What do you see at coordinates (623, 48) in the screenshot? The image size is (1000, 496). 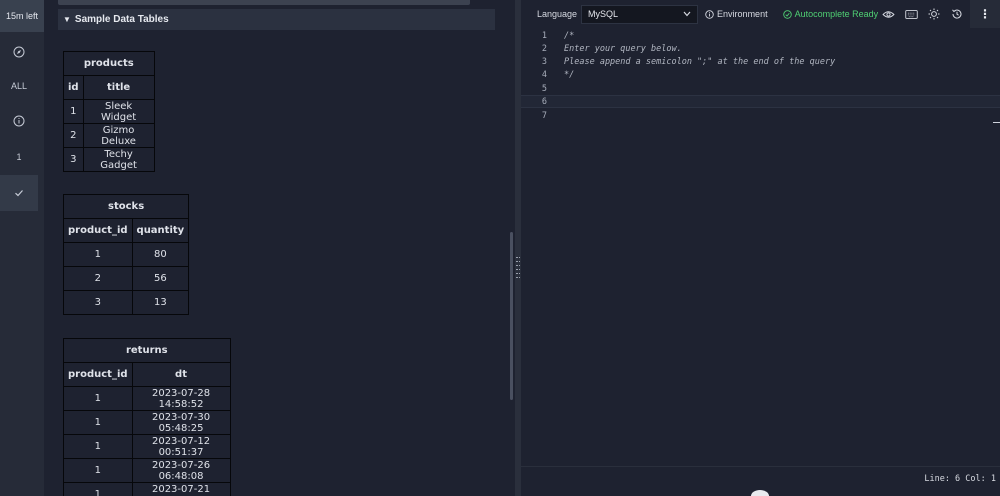 I see `line-text: Enter your query below.` at bounding box center [623, 48].